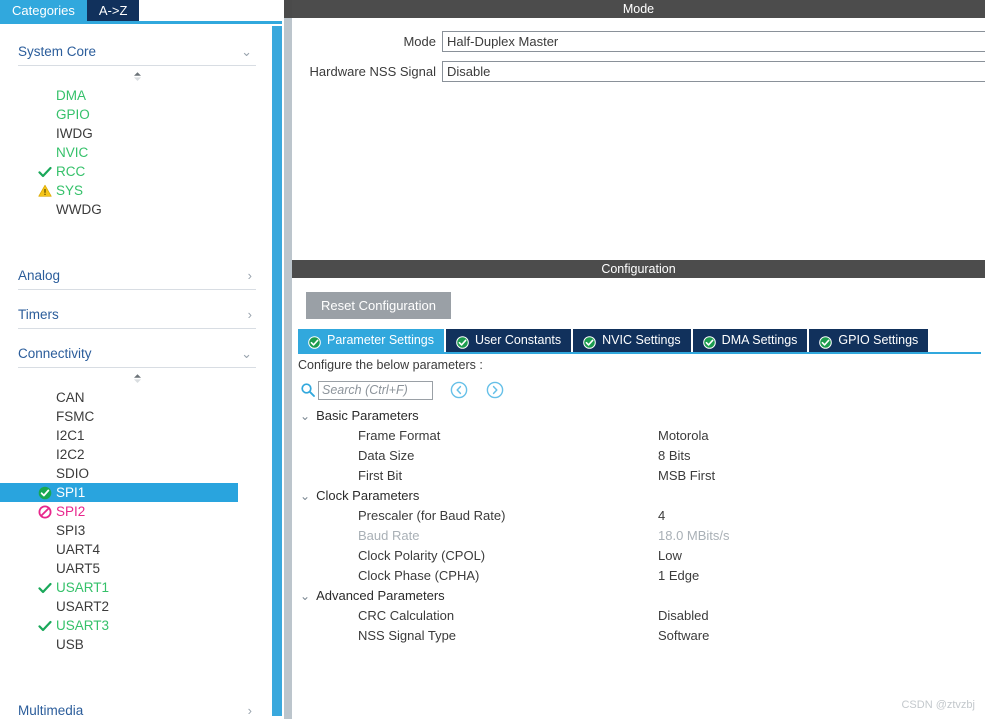 The height and width of the screenshot is (719, 985). I want to click on peripheral-item-iwdg: IWDG, so click(137, 133).